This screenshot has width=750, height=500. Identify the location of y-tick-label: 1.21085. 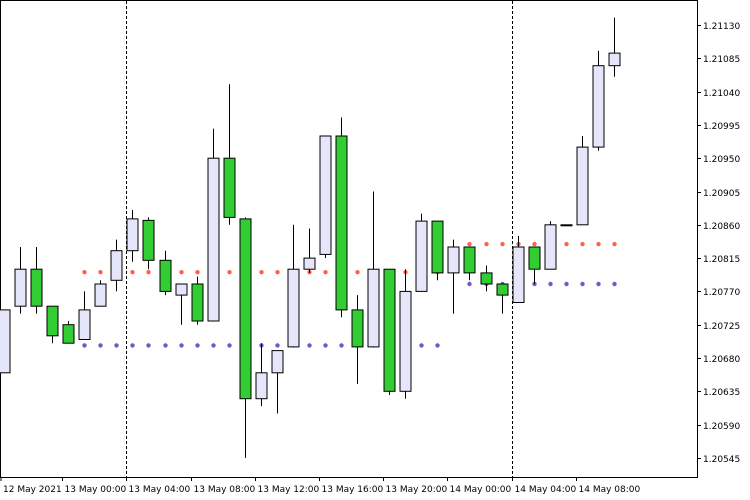
(721, 60).